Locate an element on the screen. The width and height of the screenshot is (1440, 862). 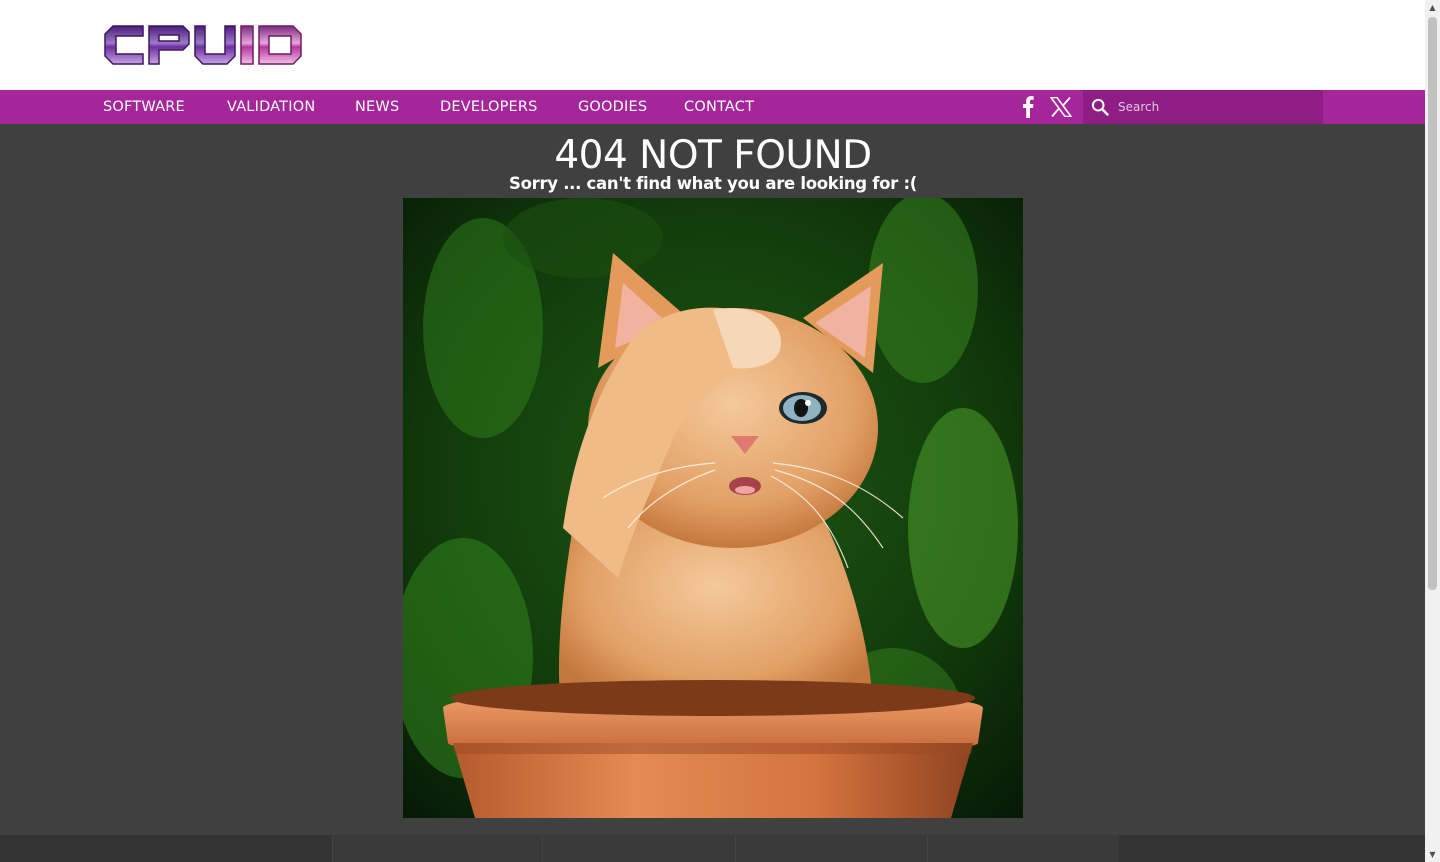
scroll-down-arrow: ▼ is located at coordinates (1432, 854).